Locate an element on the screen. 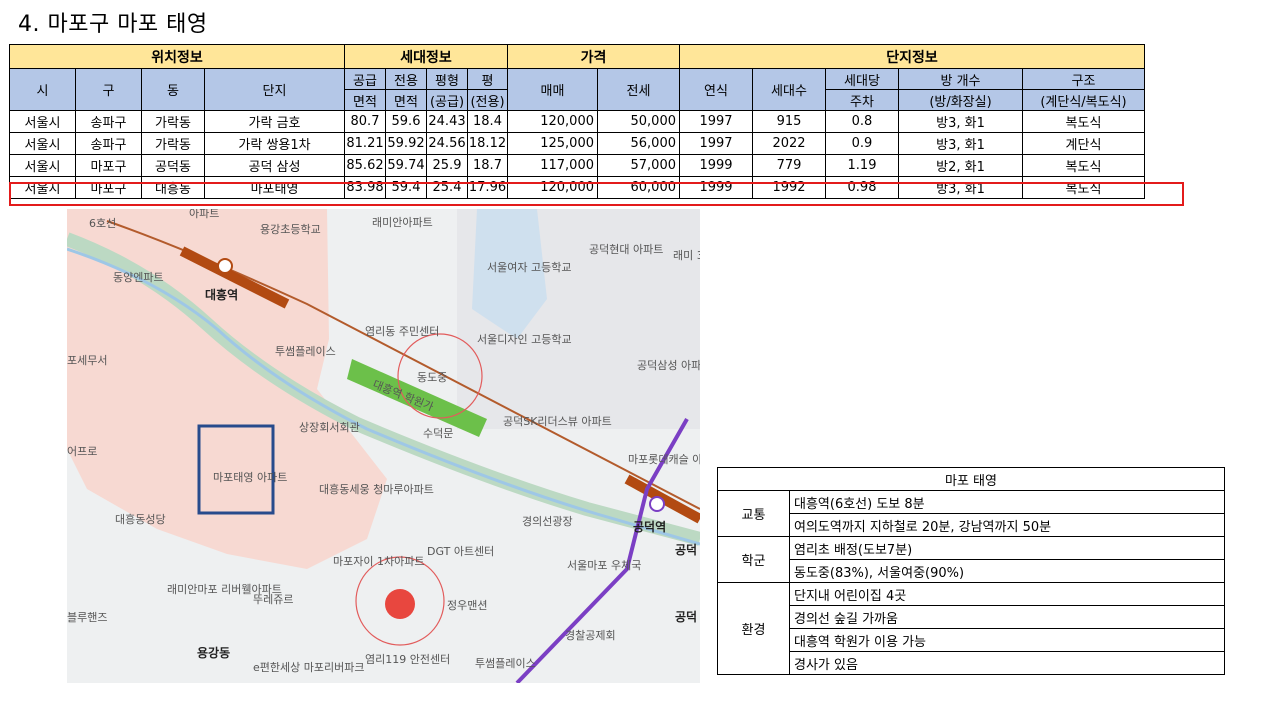  summary-row: 경의선 숲길 가까움 is located at coordinates (971, 617).